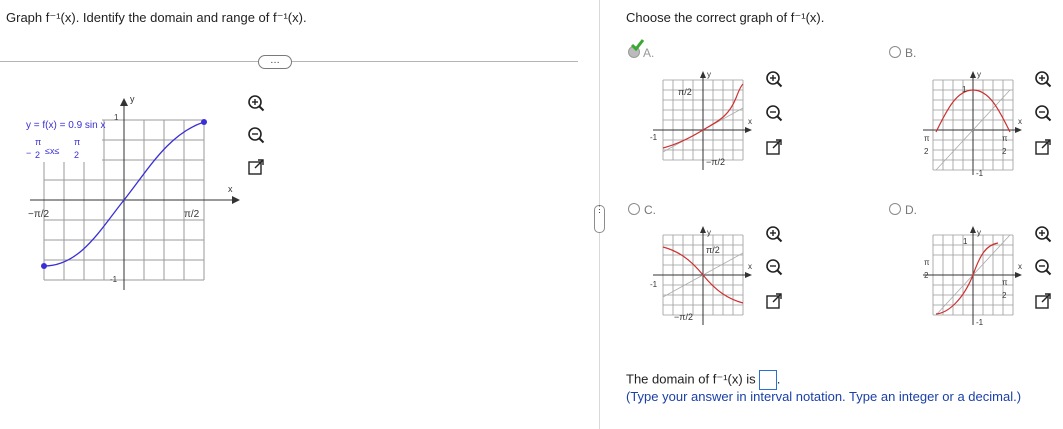  Describe the element at coordinates (774, 79) in the screenshot. I see `option-a-zoom-in-icon` at that location.